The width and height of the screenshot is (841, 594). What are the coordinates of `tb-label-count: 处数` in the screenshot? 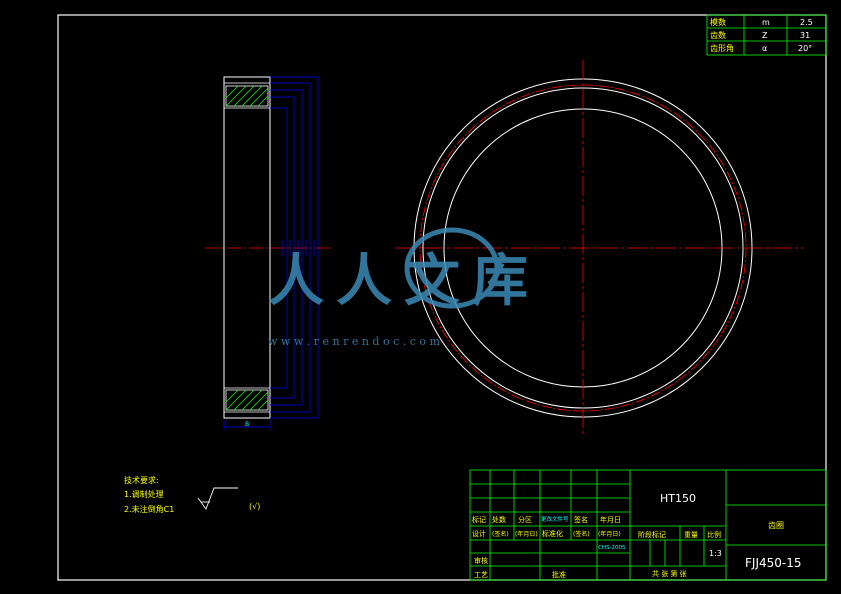 It's located at (499, 519).